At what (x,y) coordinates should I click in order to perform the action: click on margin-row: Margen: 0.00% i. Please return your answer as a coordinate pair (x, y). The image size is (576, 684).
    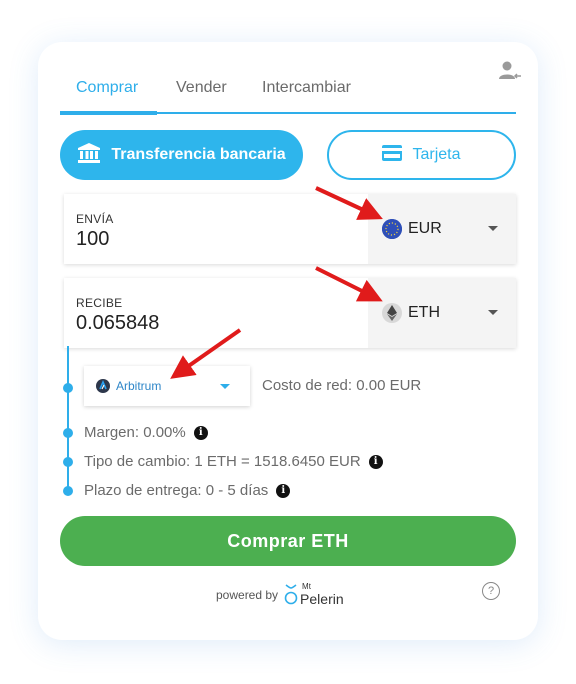
    Looking at the image, I should click on (146, 432).